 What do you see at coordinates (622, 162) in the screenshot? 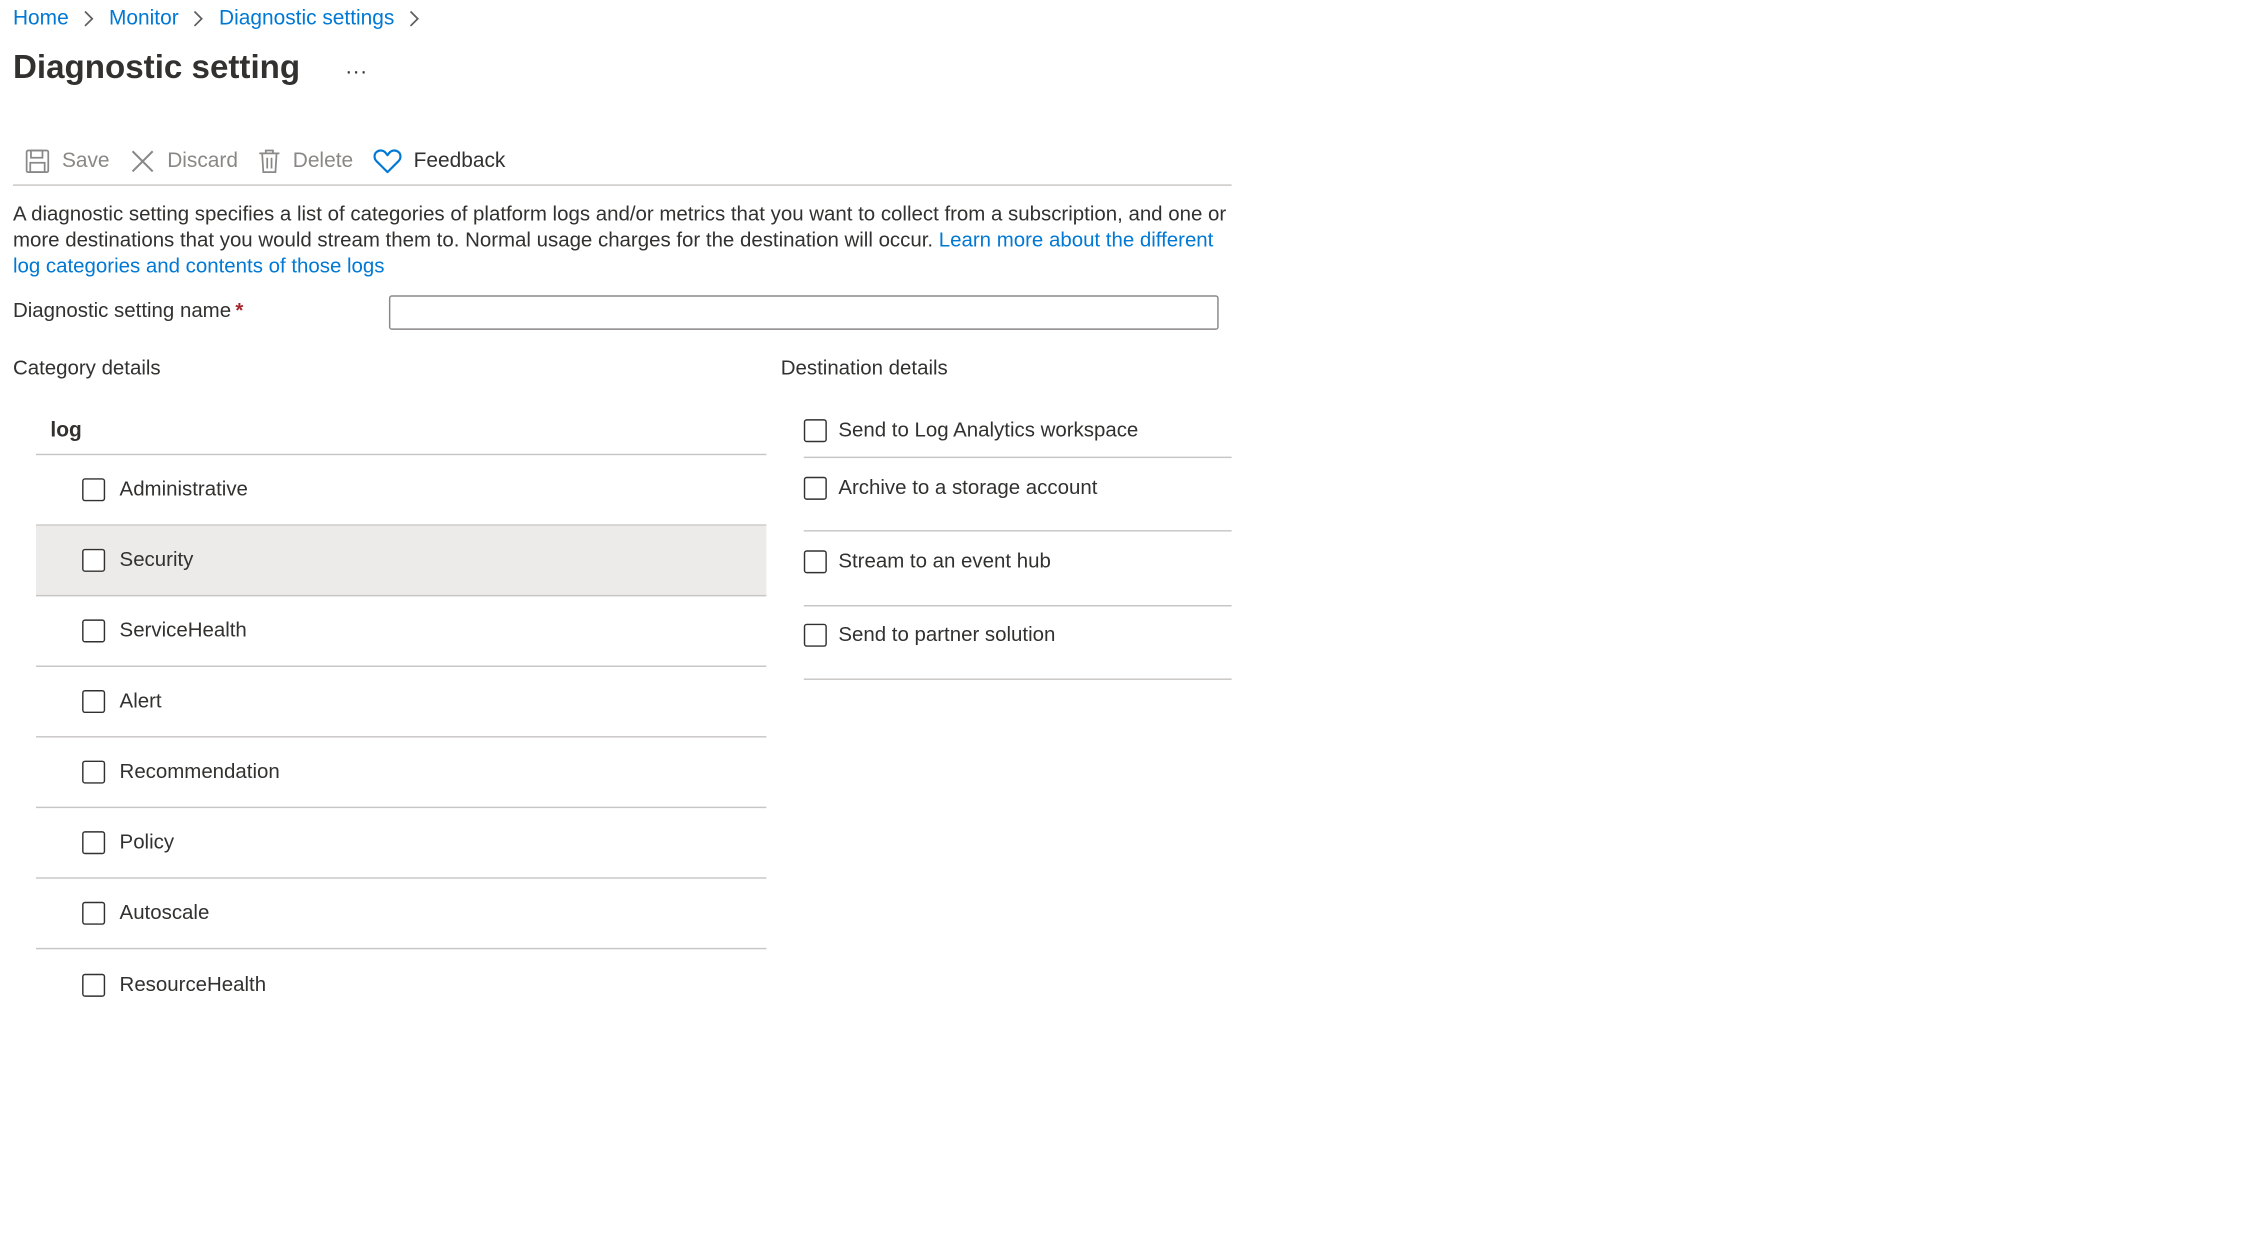
I see `command-bar: Save Discard Delete Feedback` at bounding box center [622, 162].